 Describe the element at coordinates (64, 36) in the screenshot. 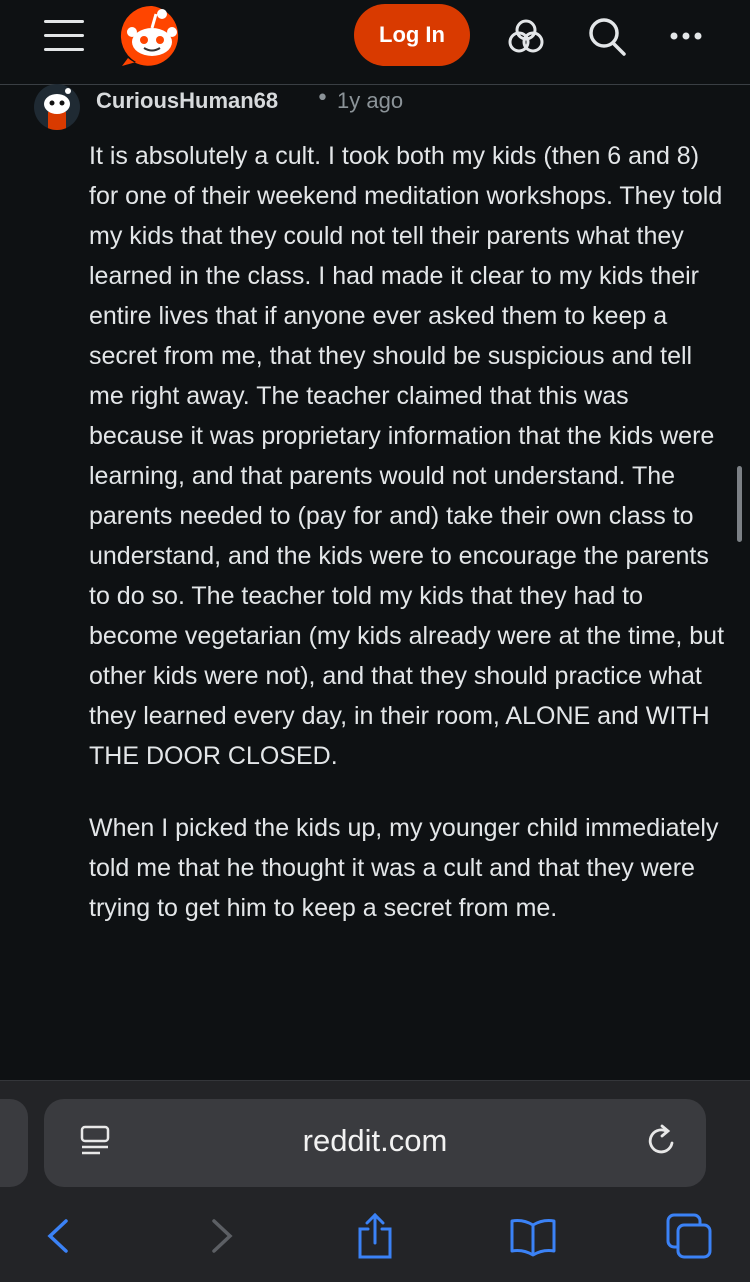

I see `menu-icon` at that location.